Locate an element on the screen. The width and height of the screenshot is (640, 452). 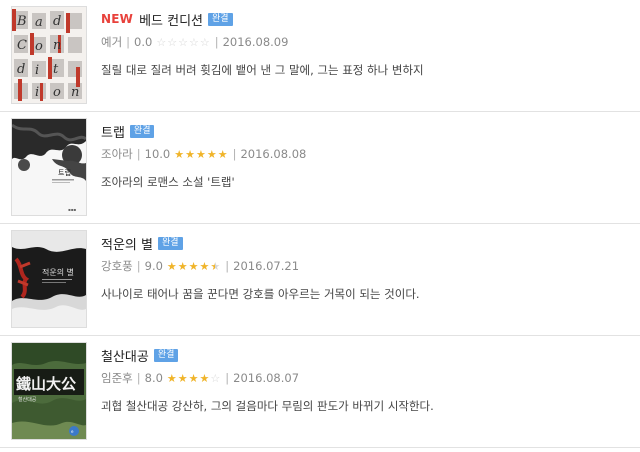
book-rating: 0.0 is located at coordinates (143, 42).